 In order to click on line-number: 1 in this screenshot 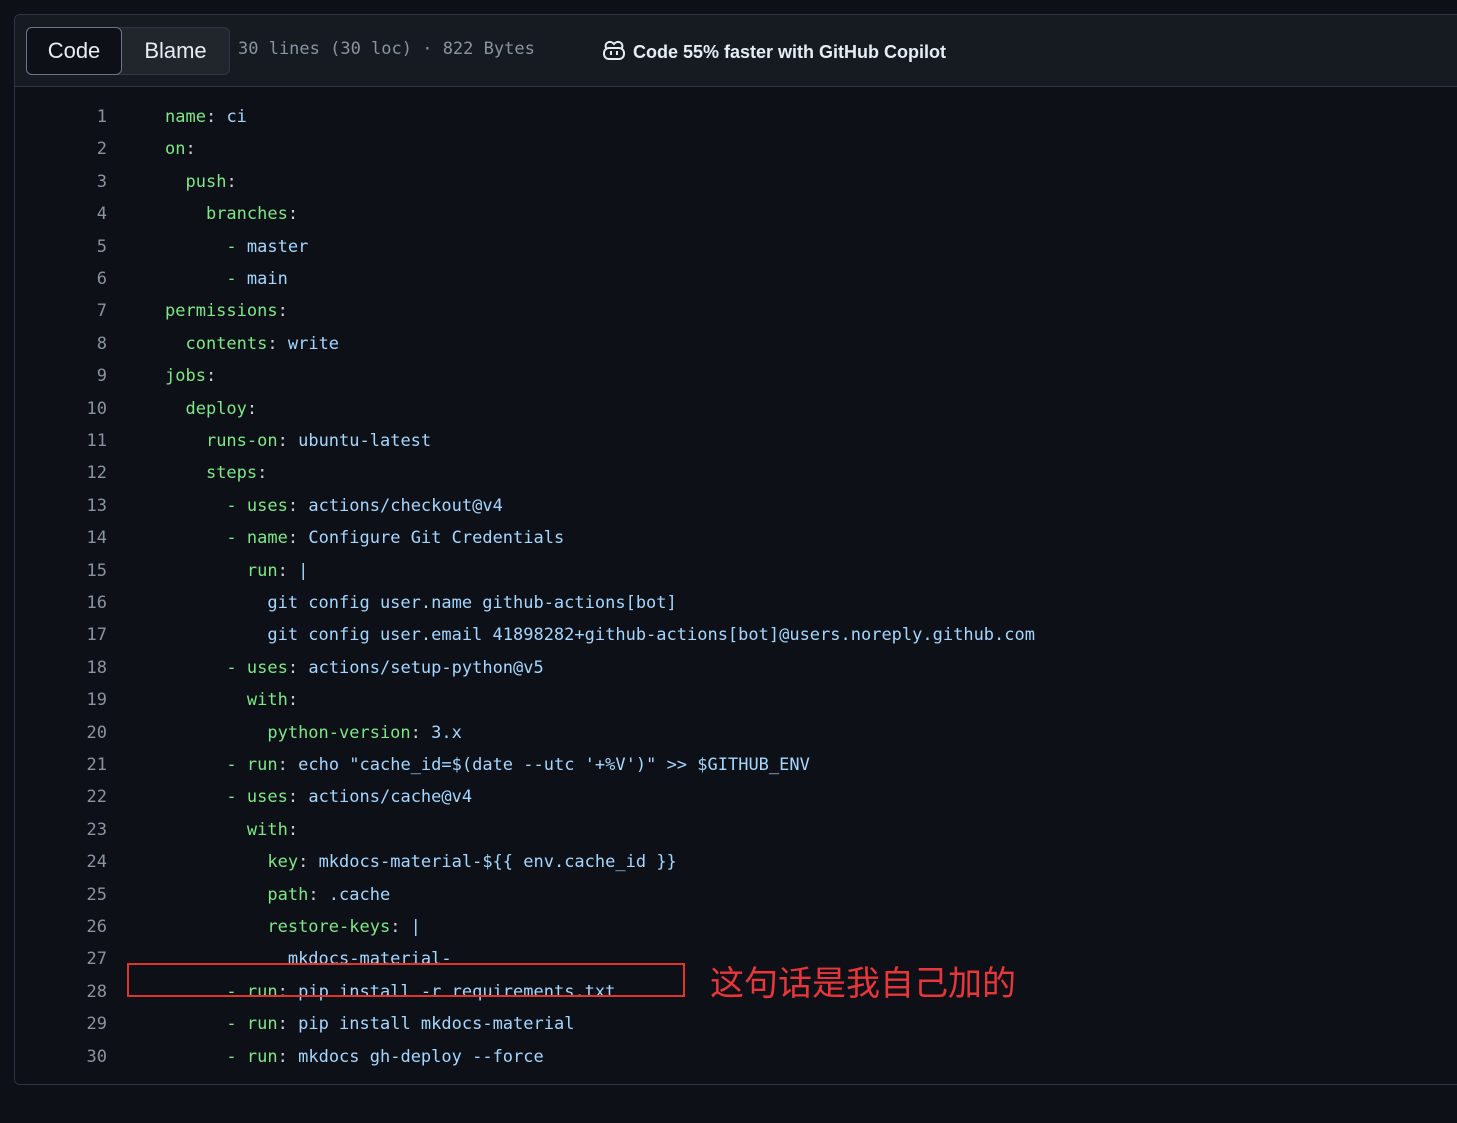, I will do `click(61, 117)`.